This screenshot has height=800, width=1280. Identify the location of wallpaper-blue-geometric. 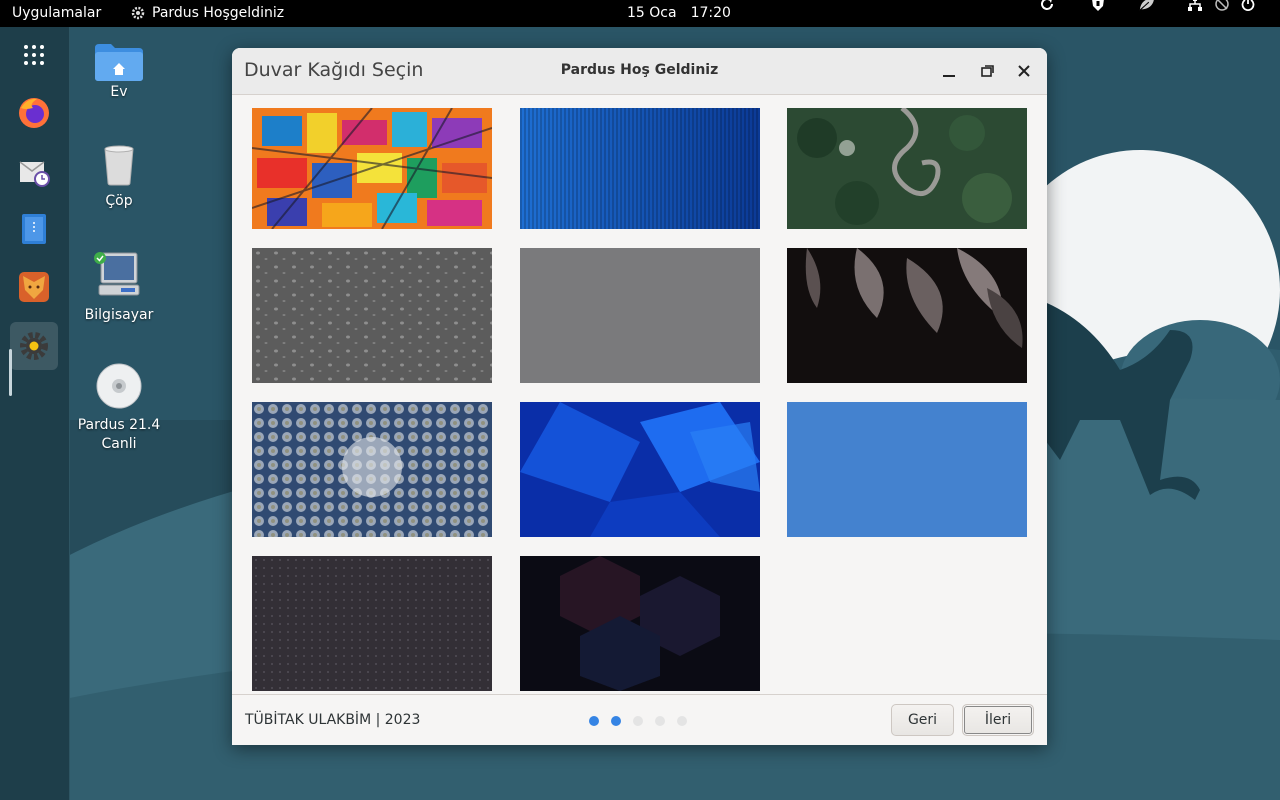
(640, 469).